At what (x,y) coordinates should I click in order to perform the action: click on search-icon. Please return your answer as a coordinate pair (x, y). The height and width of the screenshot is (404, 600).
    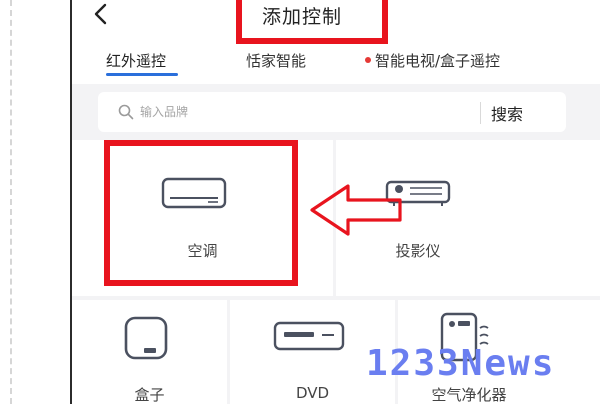
    Looking at the image, I should click on (126, 112).